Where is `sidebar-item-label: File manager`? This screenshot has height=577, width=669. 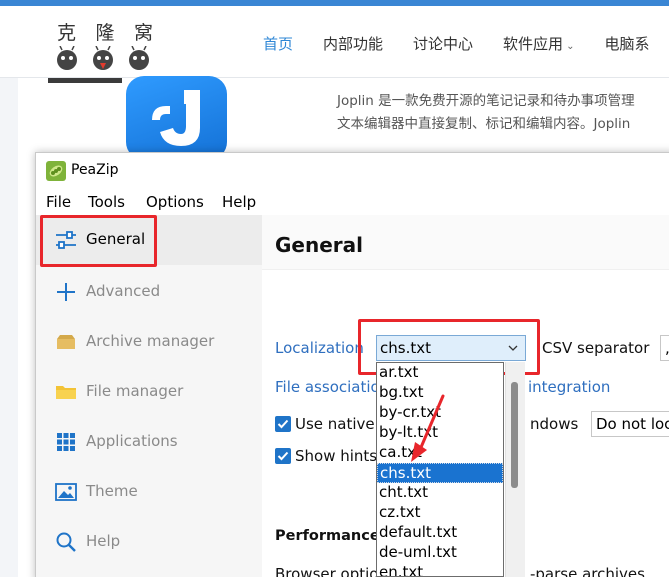
sidebar-item-label: File manager is located at coordinates (135, 391).